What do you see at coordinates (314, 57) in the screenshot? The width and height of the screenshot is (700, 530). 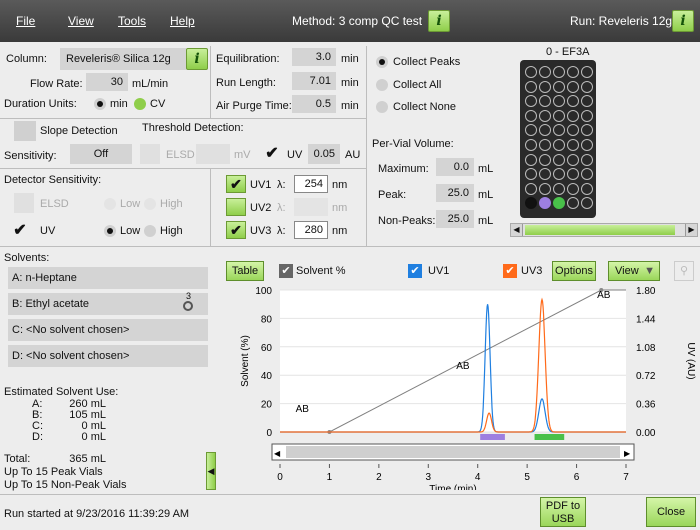 I see `equilibration-field: 3.0` at bounding box center [314, 57].